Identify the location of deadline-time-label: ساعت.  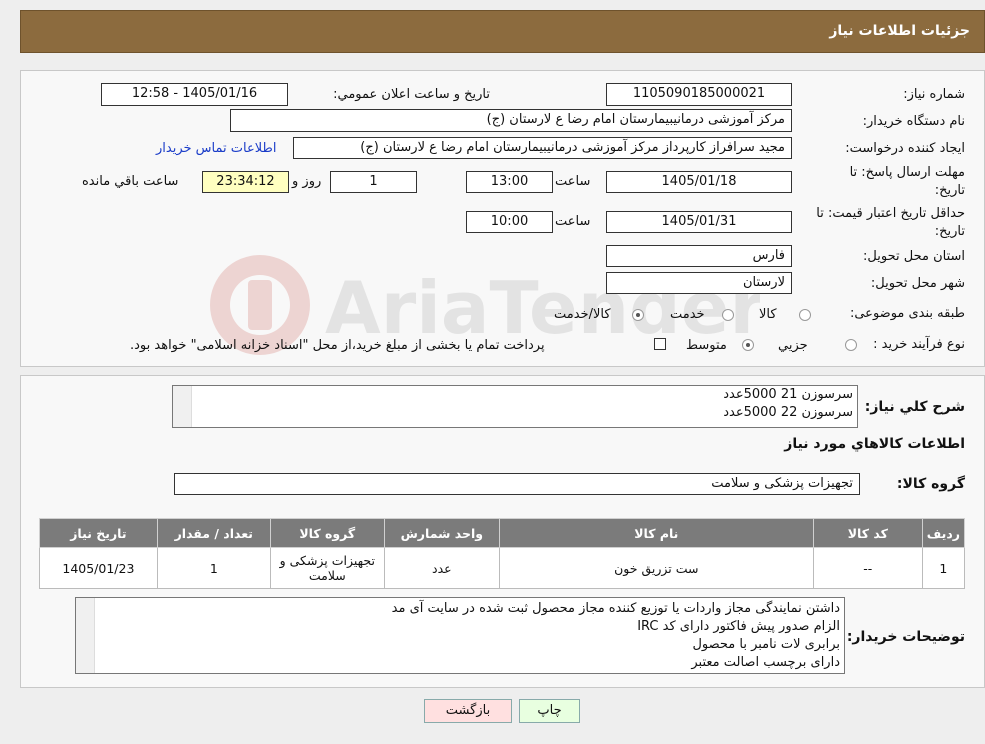
(573, 181).